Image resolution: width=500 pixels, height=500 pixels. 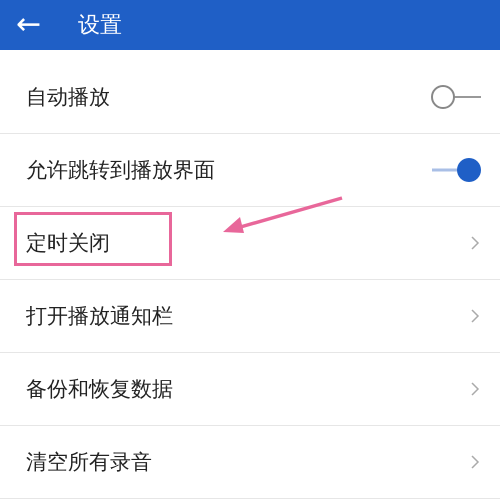 What do you see at coordinates (250, 316) in the screenshot?
I see `settings-row: 打开播放通知栏` at bounding box center [250, 316].